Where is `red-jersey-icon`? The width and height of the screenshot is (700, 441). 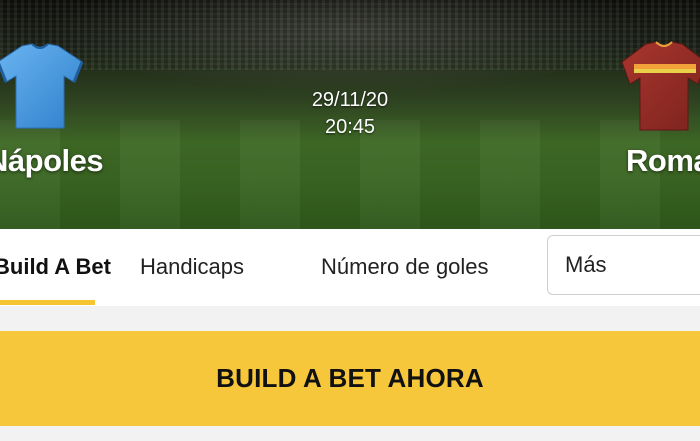 red-jersey-icon is located at coordinates (660, 86).